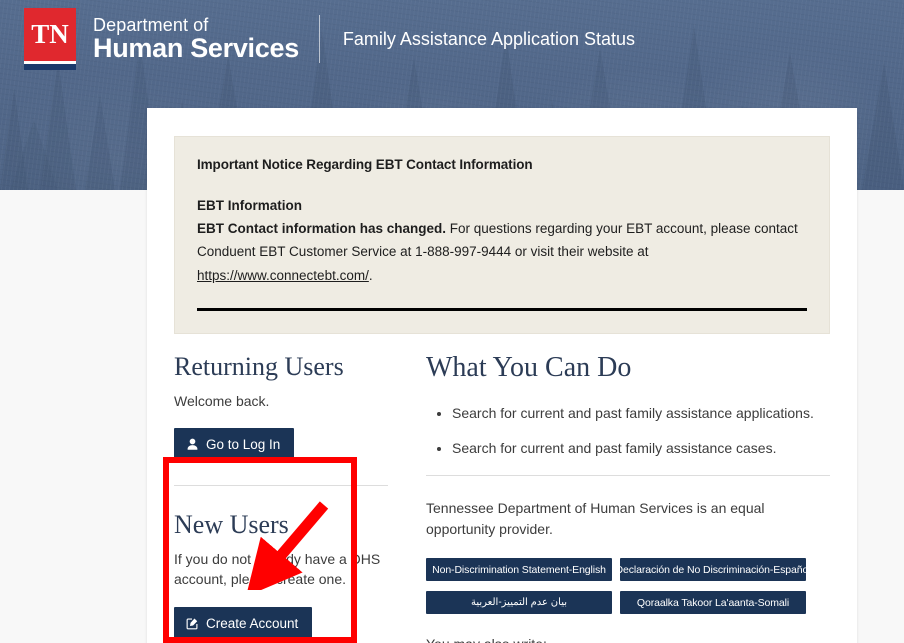 The width and height of the screenshot is (904, 643). What do you see at coordinates (249, 205) in the screenshot?
I see `notice-subheading: EBT Information` at bounding box center [249, 205].